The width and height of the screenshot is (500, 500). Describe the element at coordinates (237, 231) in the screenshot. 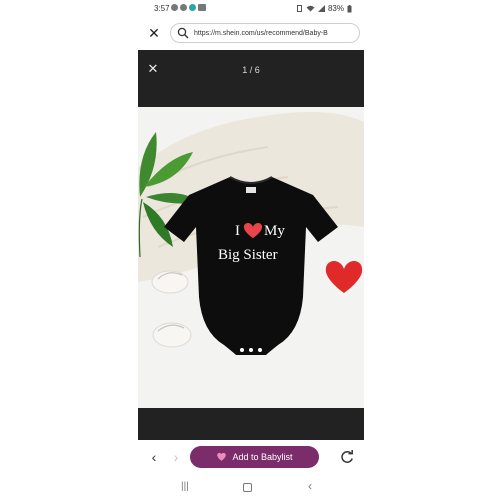

I see `print-line1-left: I` at that location.